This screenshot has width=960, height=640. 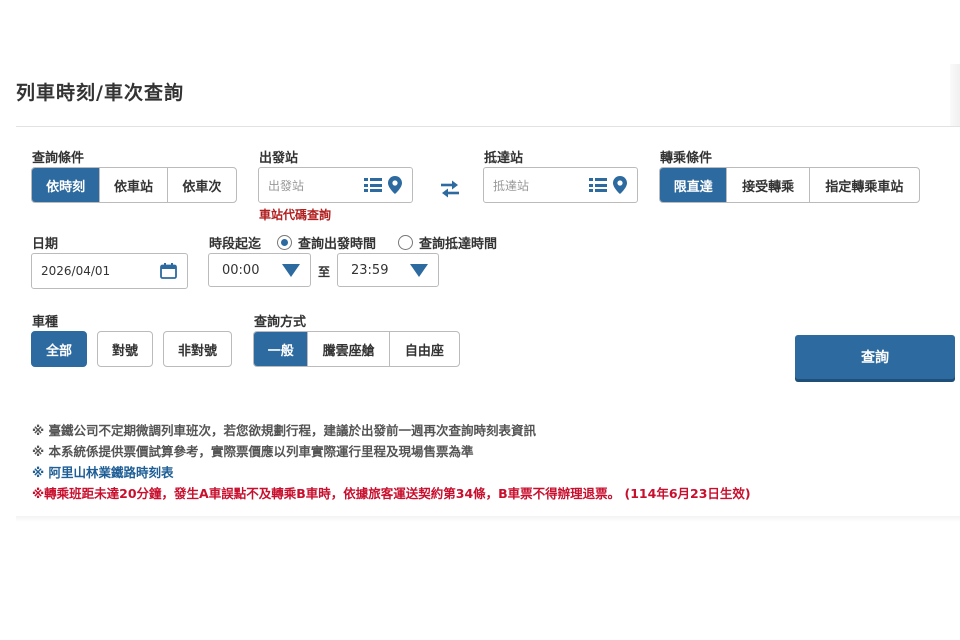 I want to click on departure-station-input: 出發站, so click(x=335, y=185).